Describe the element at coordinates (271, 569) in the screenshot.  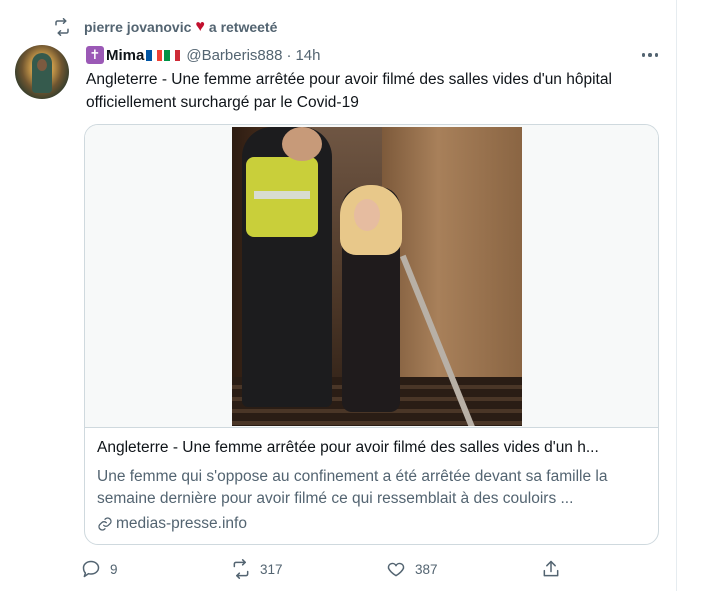
I see `retweet-count: 317` at that location.